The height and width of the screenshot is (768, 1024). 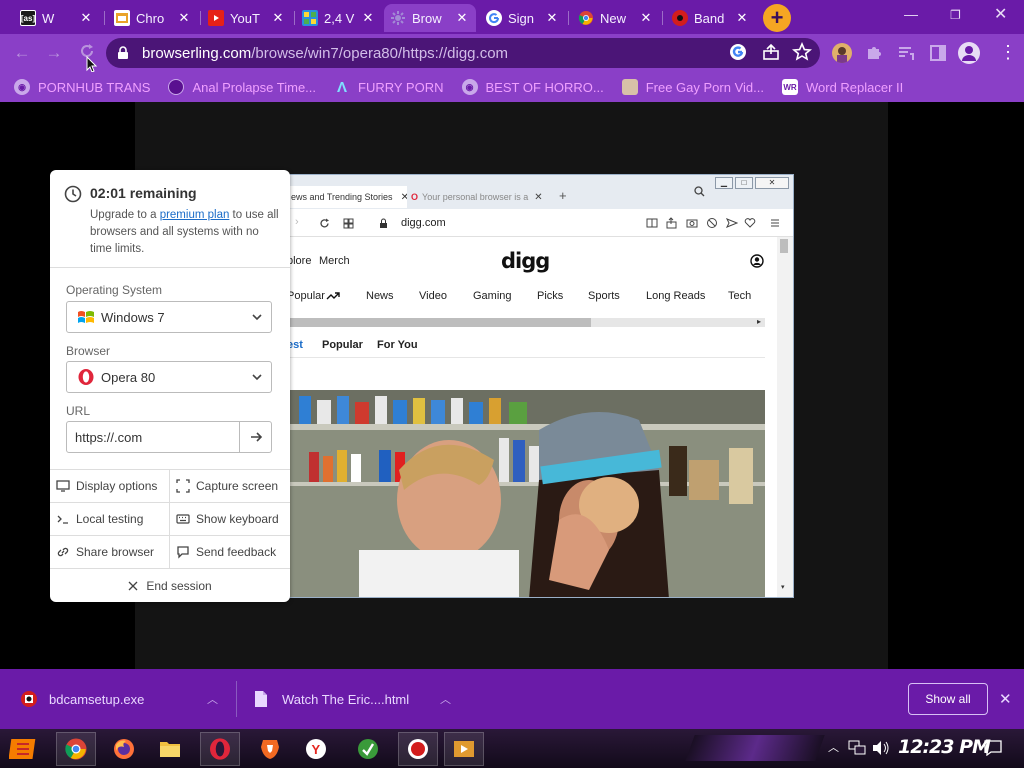 What do you see at coordinates (334, 261) in the screenshot?
I see `nav-merch: Merch` at bounding box center [334, 261].